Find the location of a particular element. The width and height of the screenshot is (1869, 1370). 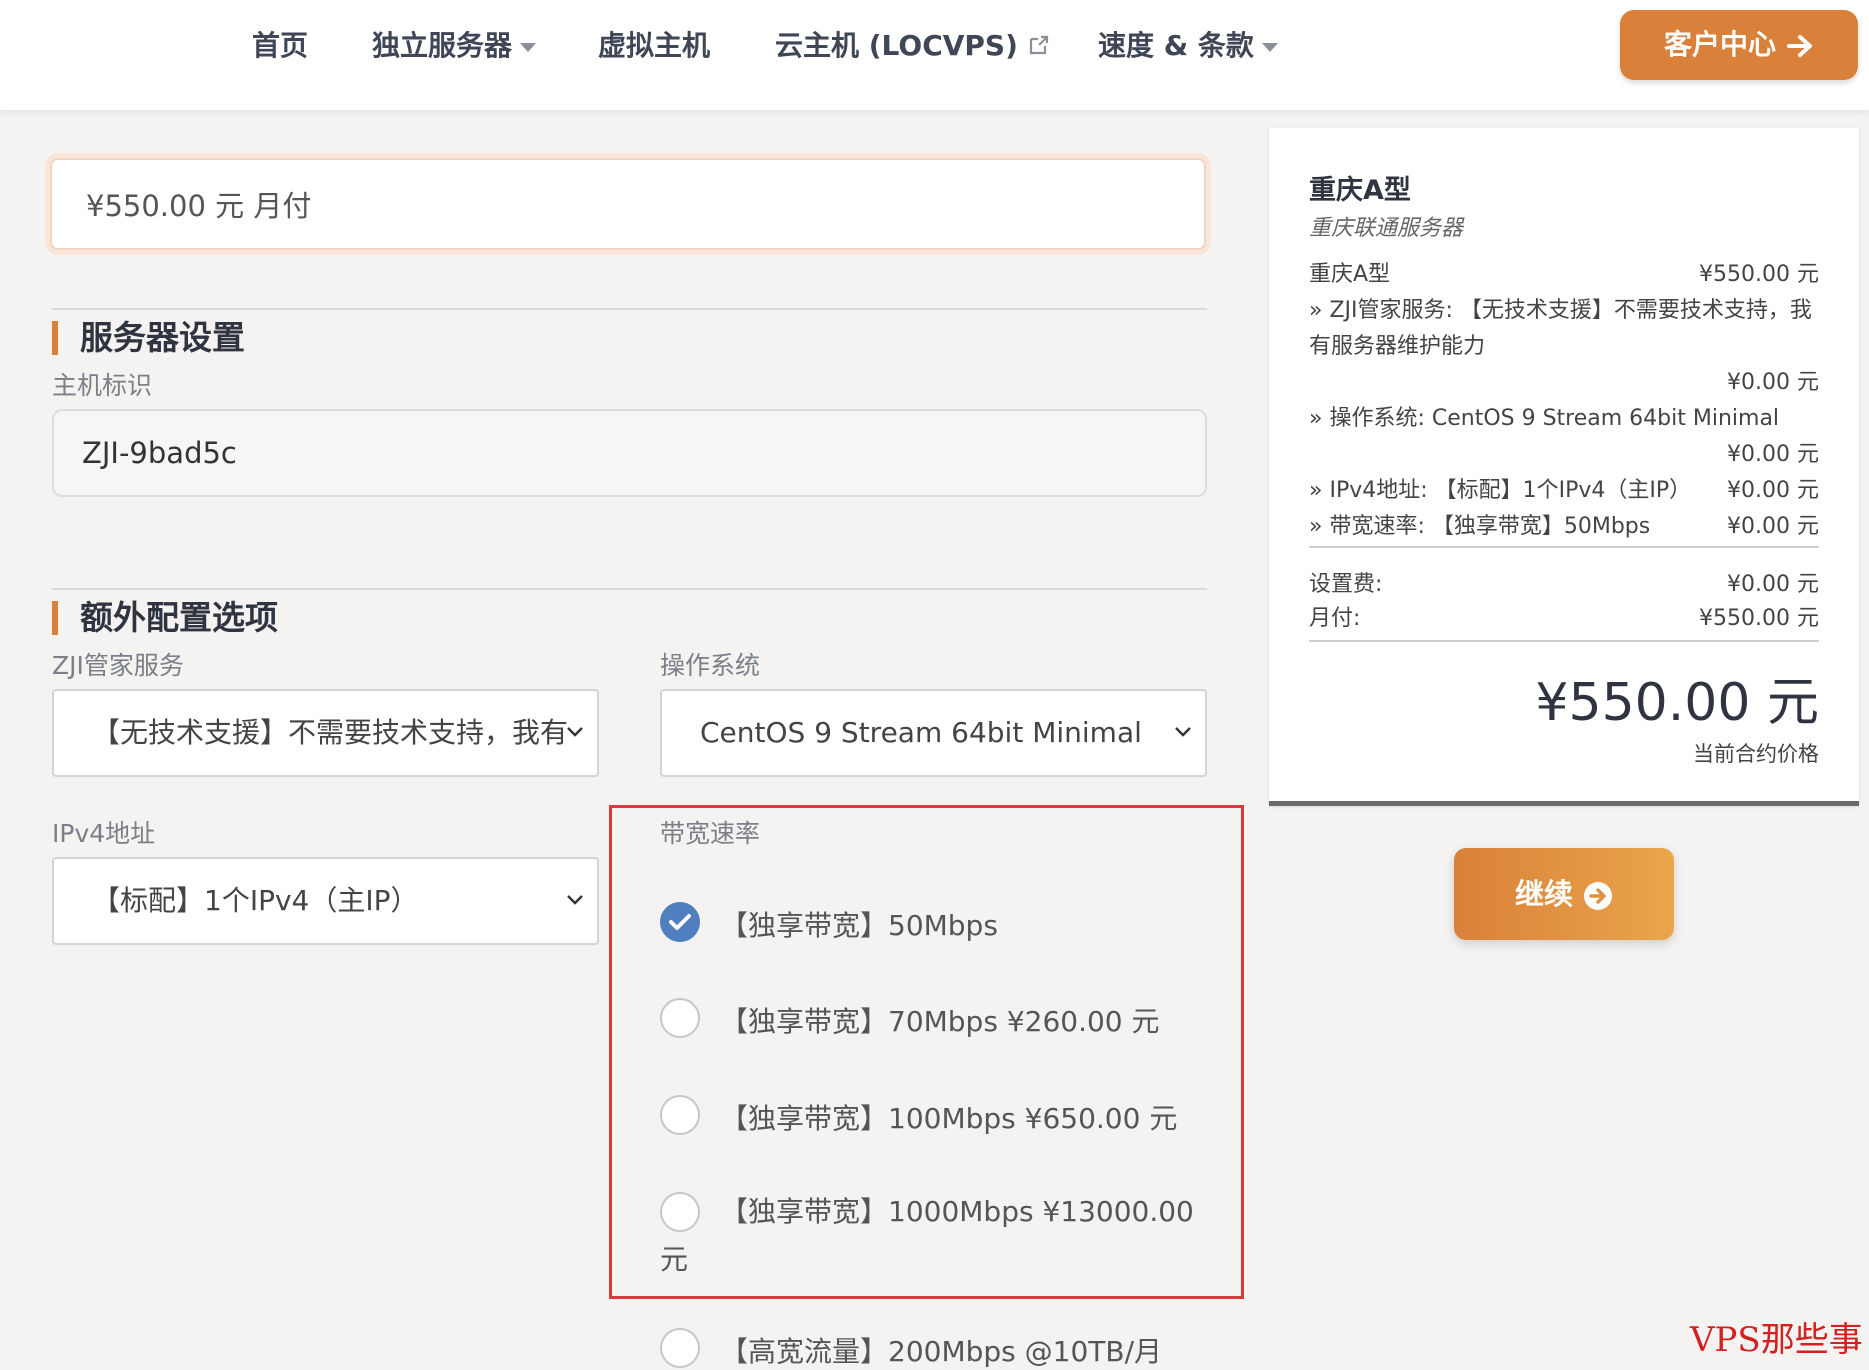

summary-setup-label: 设置费: is located at coordinates (1346, 584).